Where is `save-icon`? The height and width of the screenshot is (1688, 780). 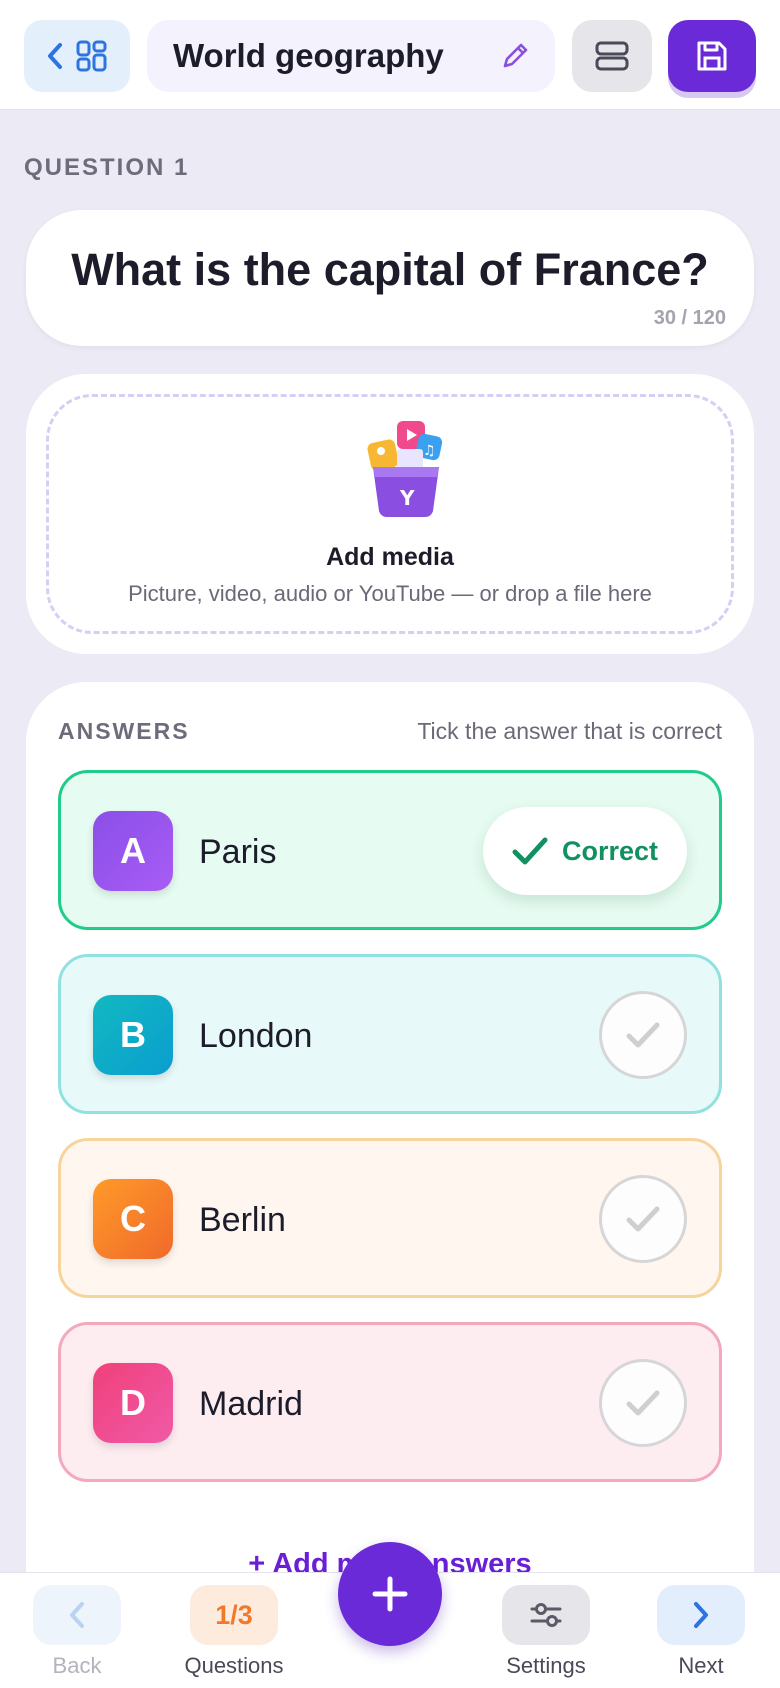 save-icon is located at coordinates (712, 56).